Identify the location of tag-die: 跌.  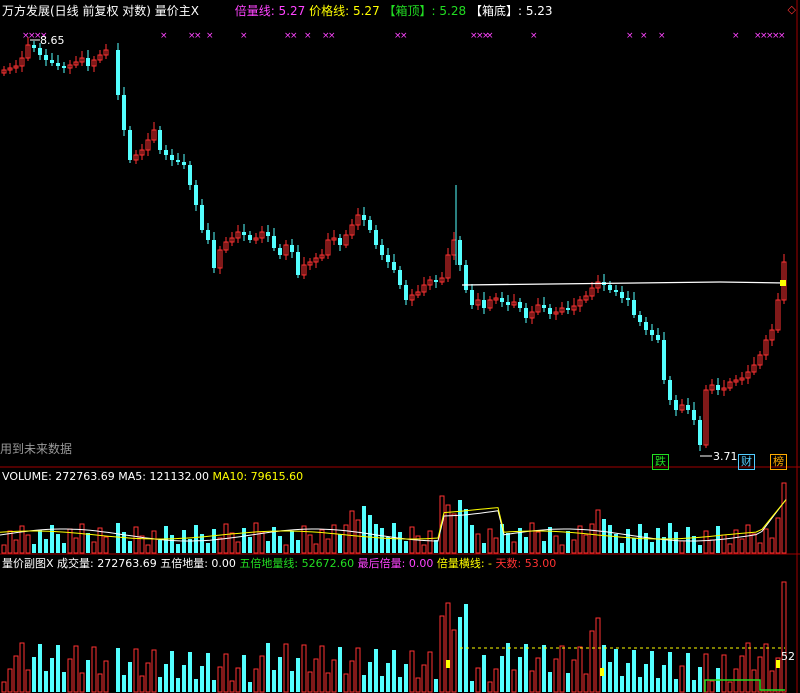
(660, 462).